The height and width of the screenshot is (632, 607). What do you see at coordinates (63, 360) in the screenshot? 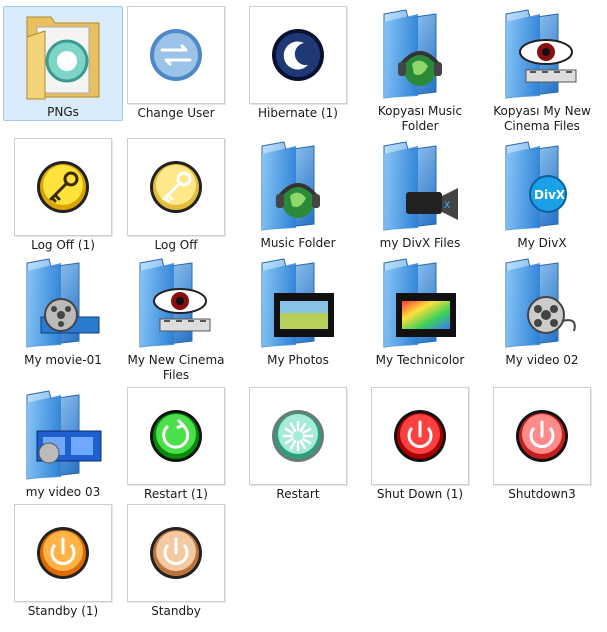
I see `file-item-label: My movie-01` at bounding box center [63, 360].